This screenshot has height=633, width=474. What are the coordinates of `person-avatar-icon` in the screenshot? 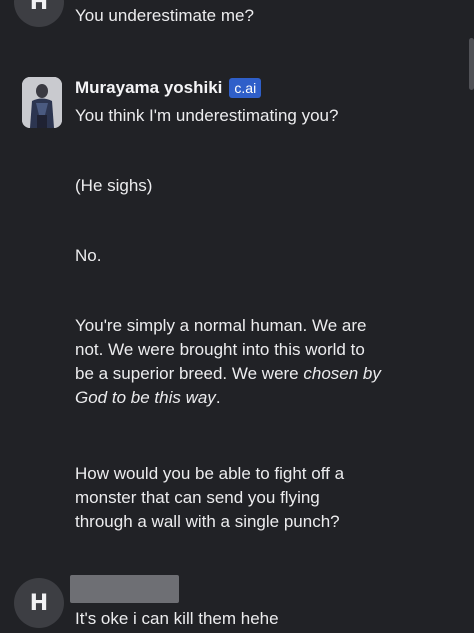 It's located at (42, 102).